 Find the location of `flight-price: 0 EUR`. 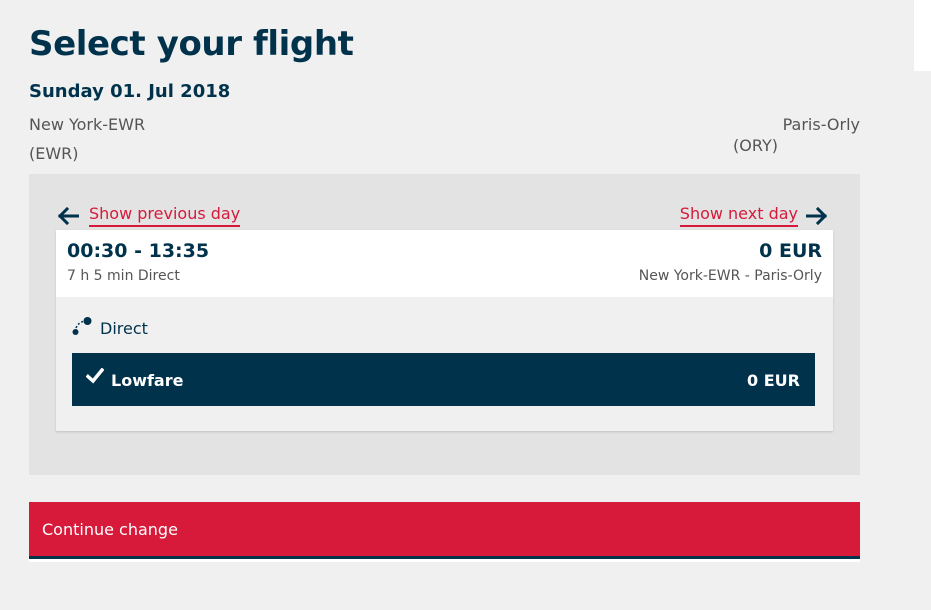

flight-price: 0 EUR is located at coordinates (790, 251).